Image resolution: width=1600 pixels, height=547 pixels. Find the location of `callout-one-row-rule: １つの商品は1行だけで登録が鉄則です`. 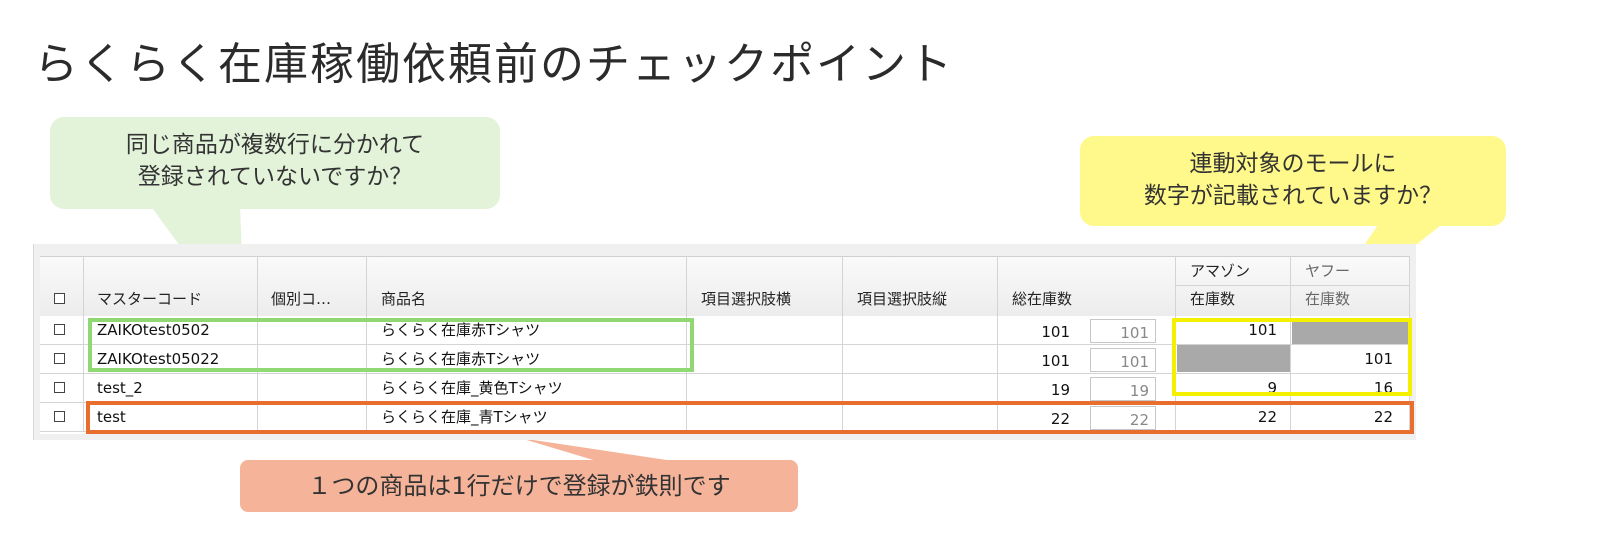

callout-one-row-rule: １つの商品は1行だけで登録が鉄則です is located at coordinates (519, 486).